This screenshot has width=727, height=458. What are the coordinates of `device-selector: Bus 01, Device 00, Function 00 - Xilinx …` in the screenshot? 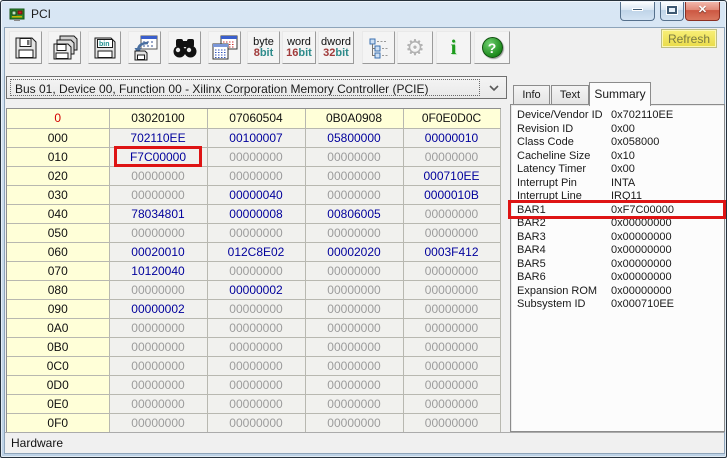 It's located at (256, 87).